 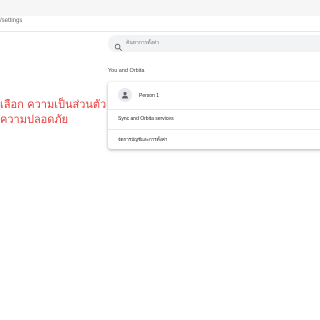 I want to click on sync-services-label: Sync and Orbita services, so click(x=146, y=119).